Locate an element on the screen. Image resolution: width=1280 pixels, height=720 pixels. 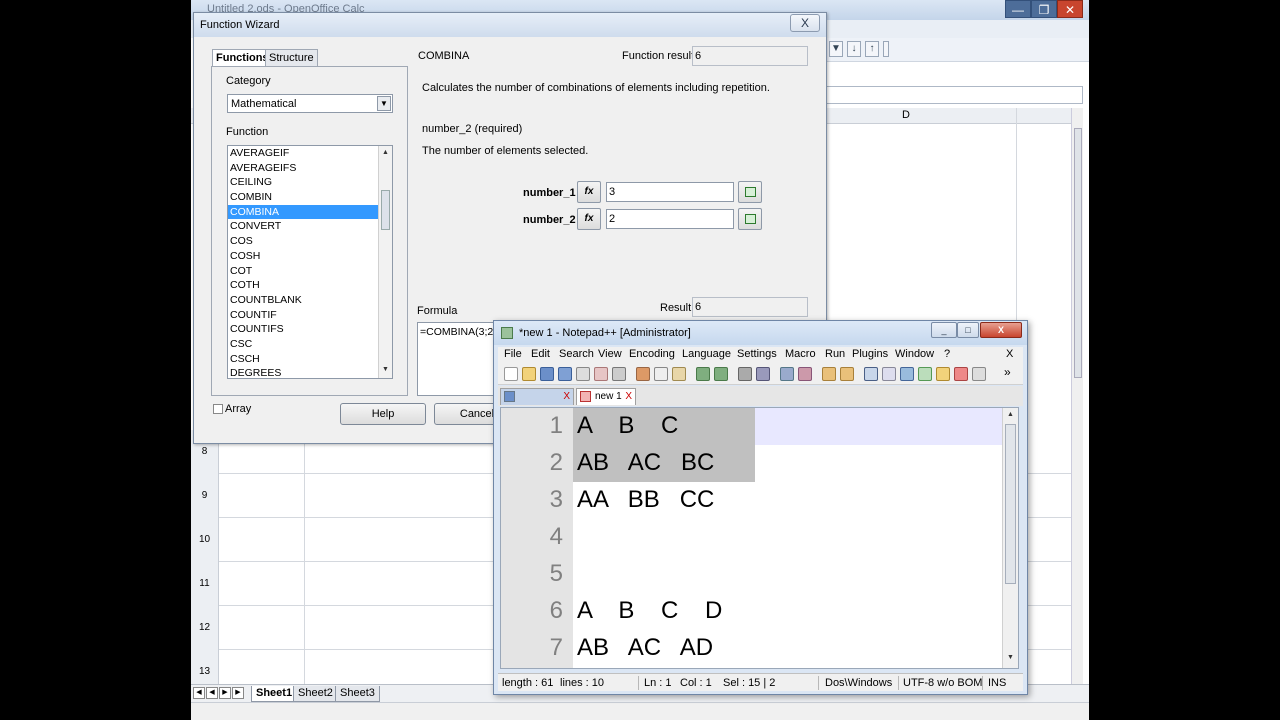
list-item: COMBIN is located at coordinates (310, 197).